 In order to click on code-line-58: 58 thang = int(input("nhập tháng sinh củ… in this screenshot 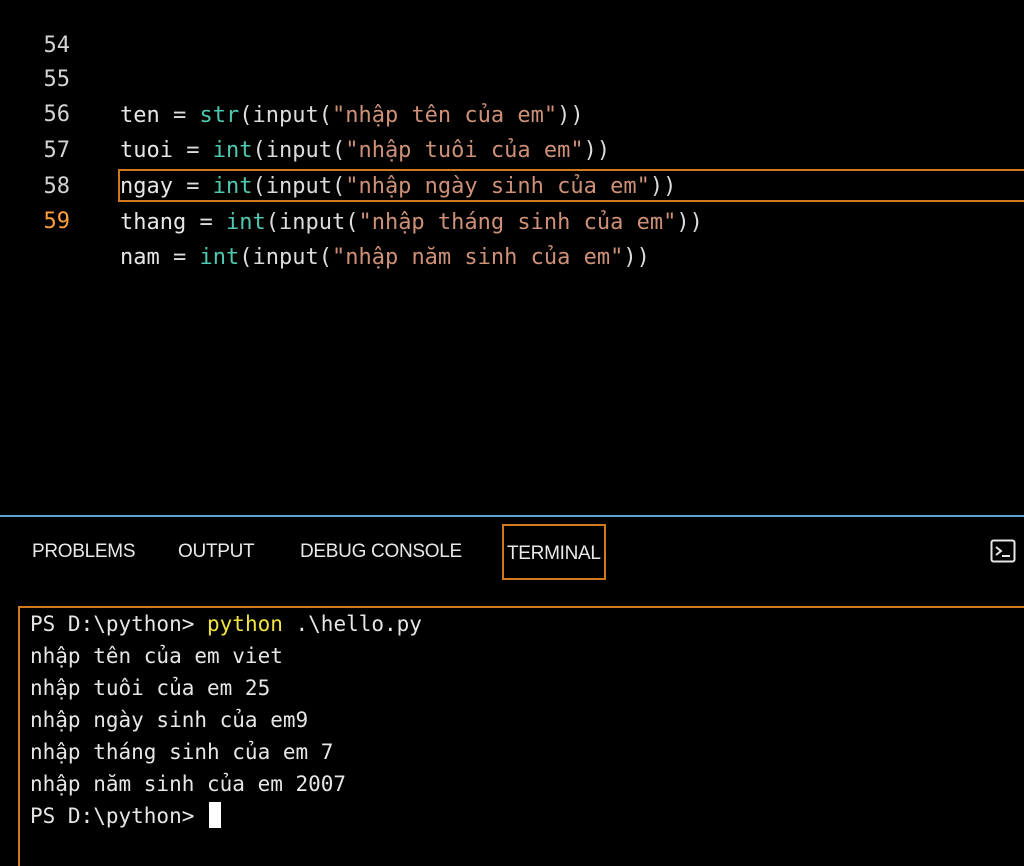, I will do `click(512, 184)`.